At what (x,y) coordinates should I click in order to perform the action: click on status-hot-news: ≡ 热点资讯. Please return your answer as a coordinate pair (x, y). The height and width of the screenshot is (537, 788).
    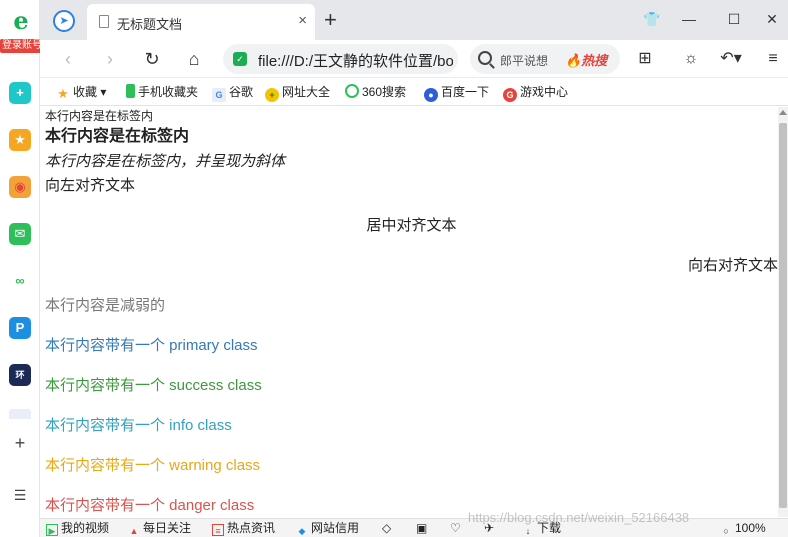
    Looking at the image, I should click on (243, 528).